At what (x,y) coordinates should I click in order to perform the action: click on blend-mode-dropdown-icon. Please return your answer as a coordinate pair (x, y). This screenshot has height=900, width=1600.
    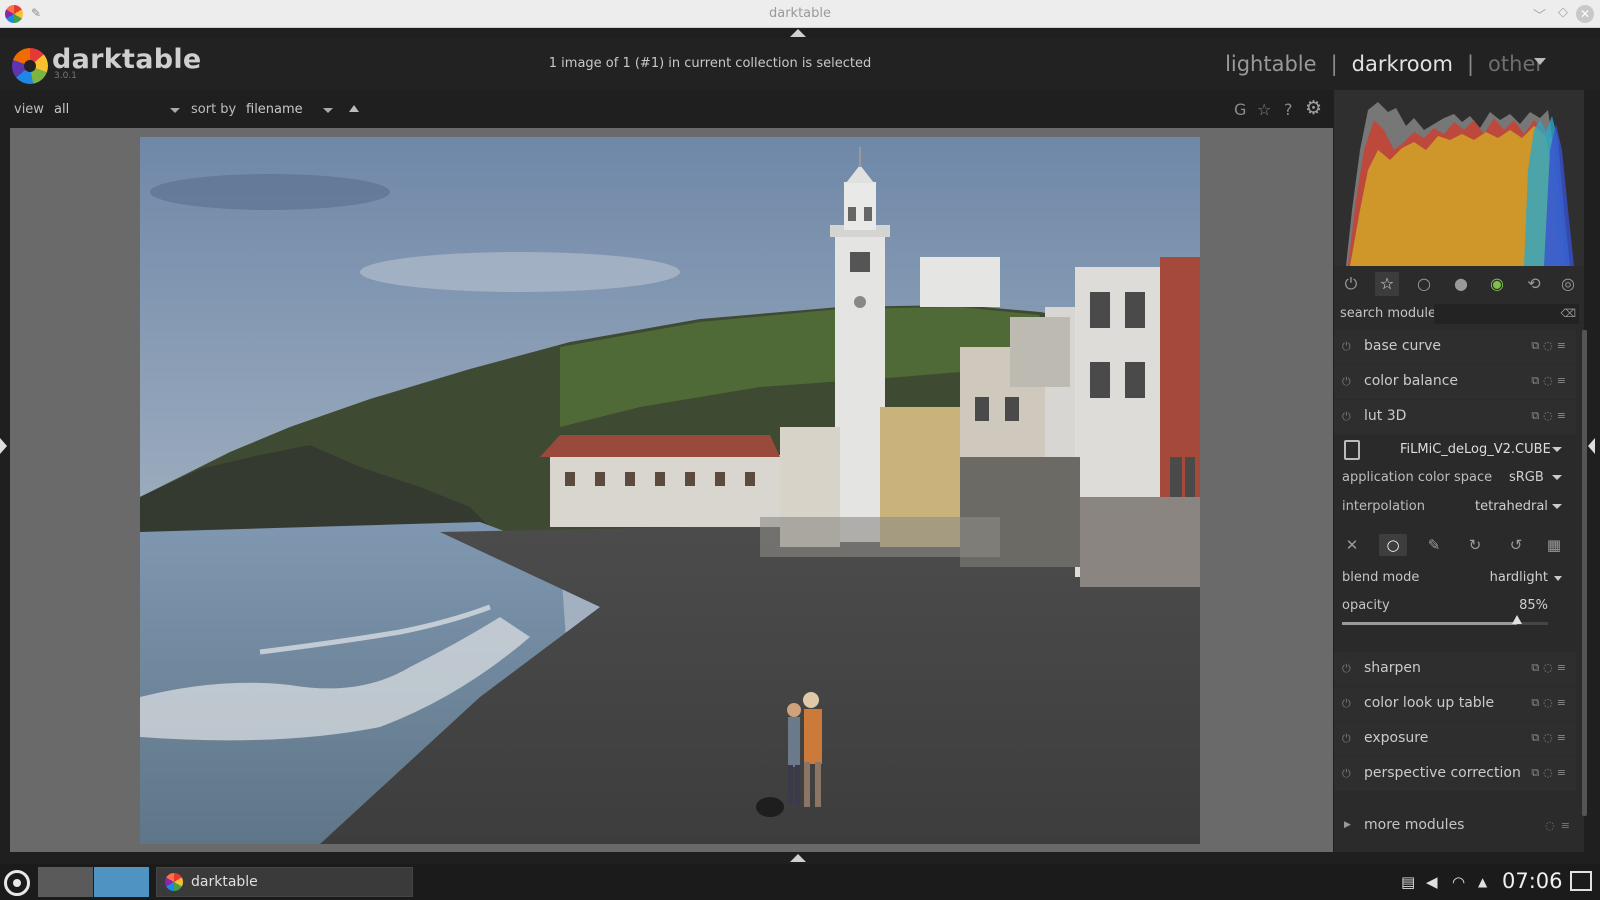
    Looking at the image, I should click on (1558, 578).